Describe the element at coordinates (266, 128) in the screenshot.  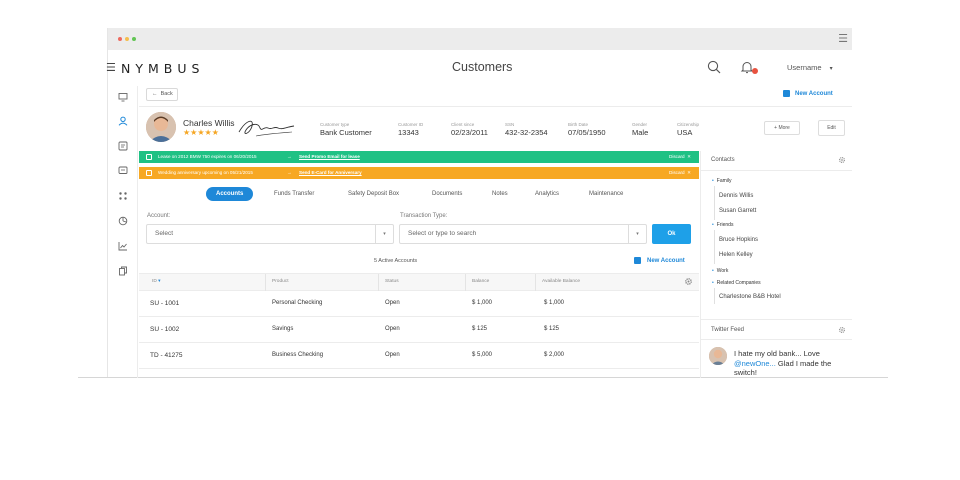
I see `signature-image` at that location.